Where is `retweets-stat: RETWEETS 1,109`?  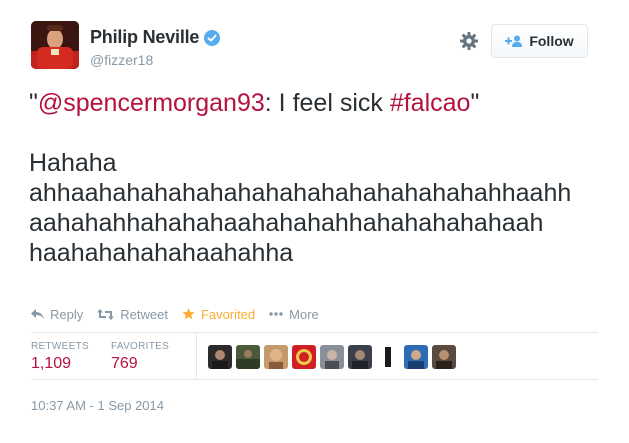
retweets-stat: RETWEETS 1,109 is located at coordinates (60, 357).